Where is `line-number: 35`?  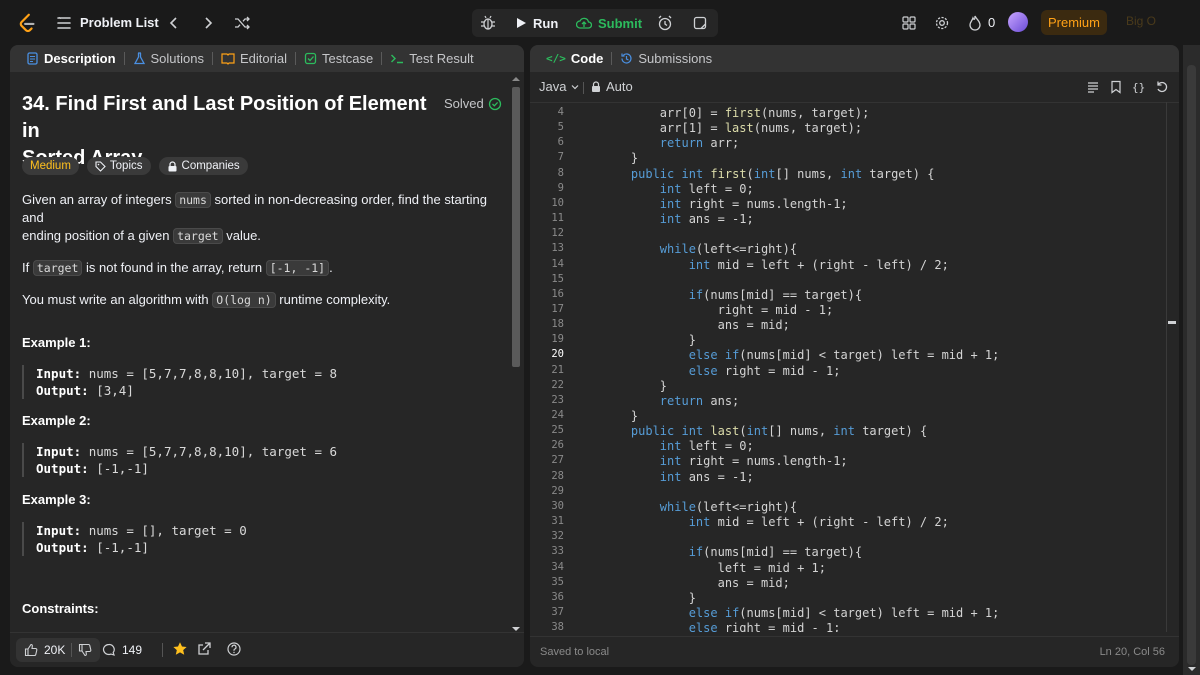
line-number: 35 is located at coordinates (557, 581).